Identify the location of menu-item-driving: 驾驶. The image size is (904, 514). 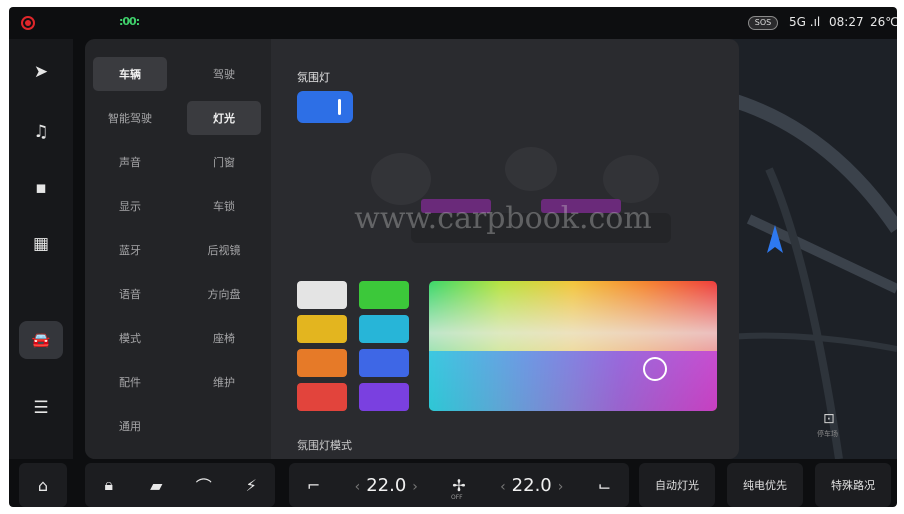
(224, 74).